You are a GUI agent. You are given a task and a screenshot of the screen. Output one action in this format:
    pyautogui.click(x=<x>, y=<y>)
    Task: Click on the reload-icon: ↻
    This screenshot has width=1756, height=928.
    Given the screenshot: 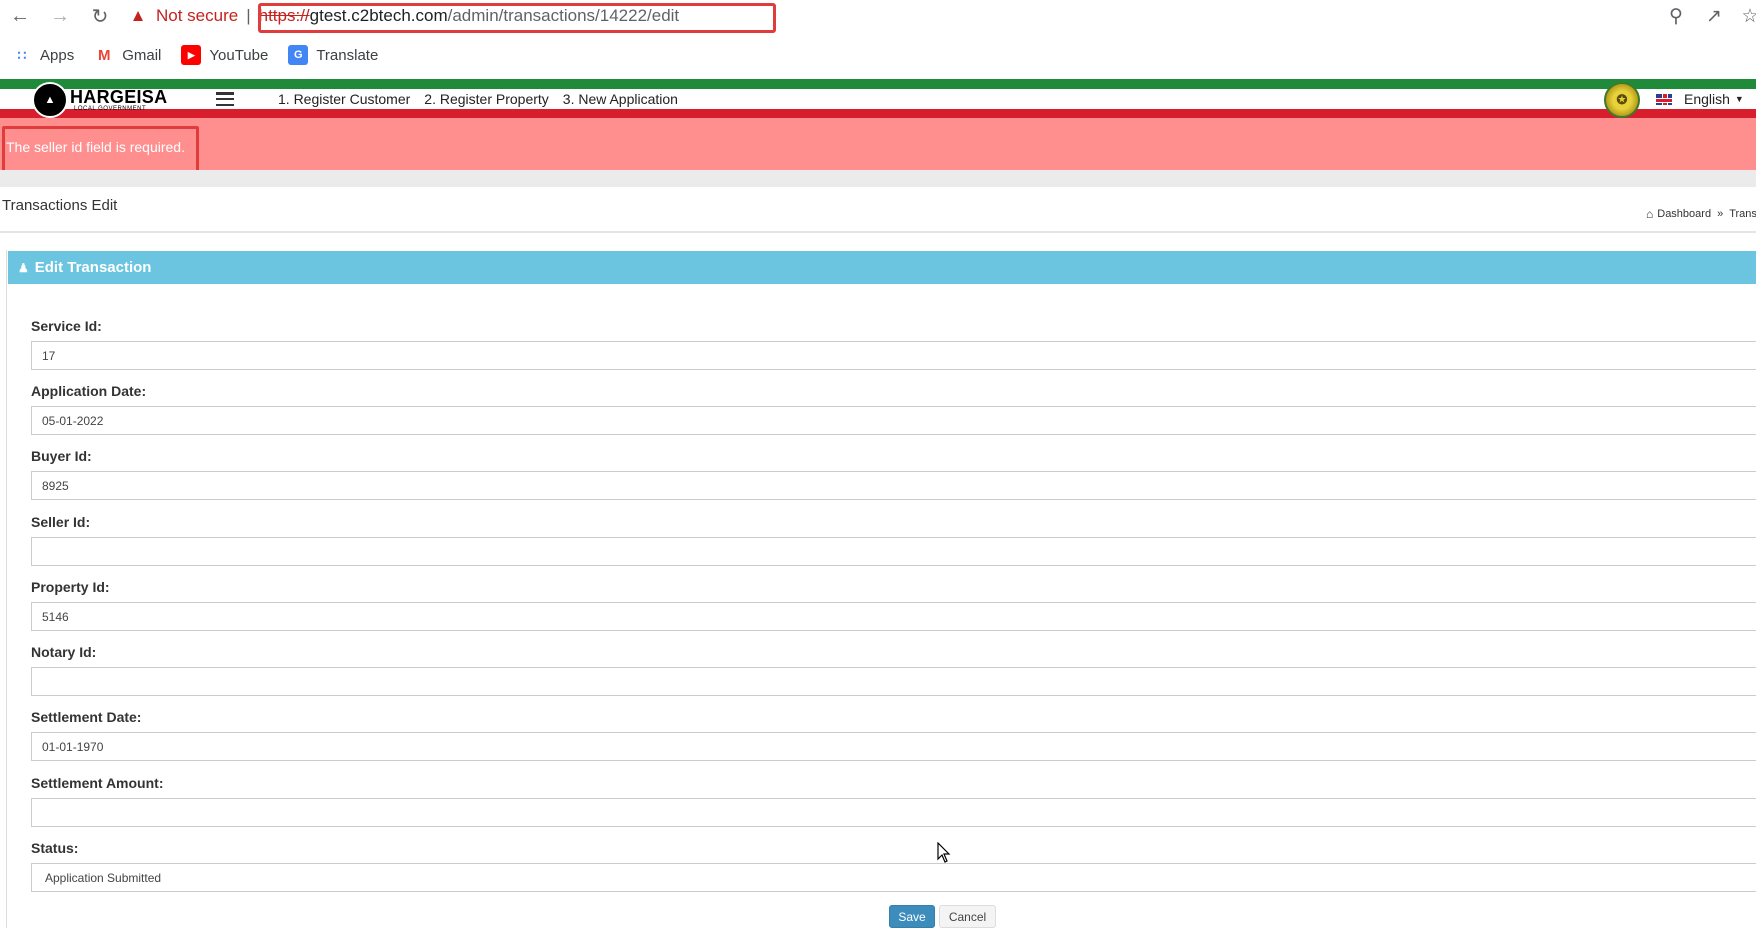 What is the action you would take?
    pyautogui.click(x=100, y=16)
    